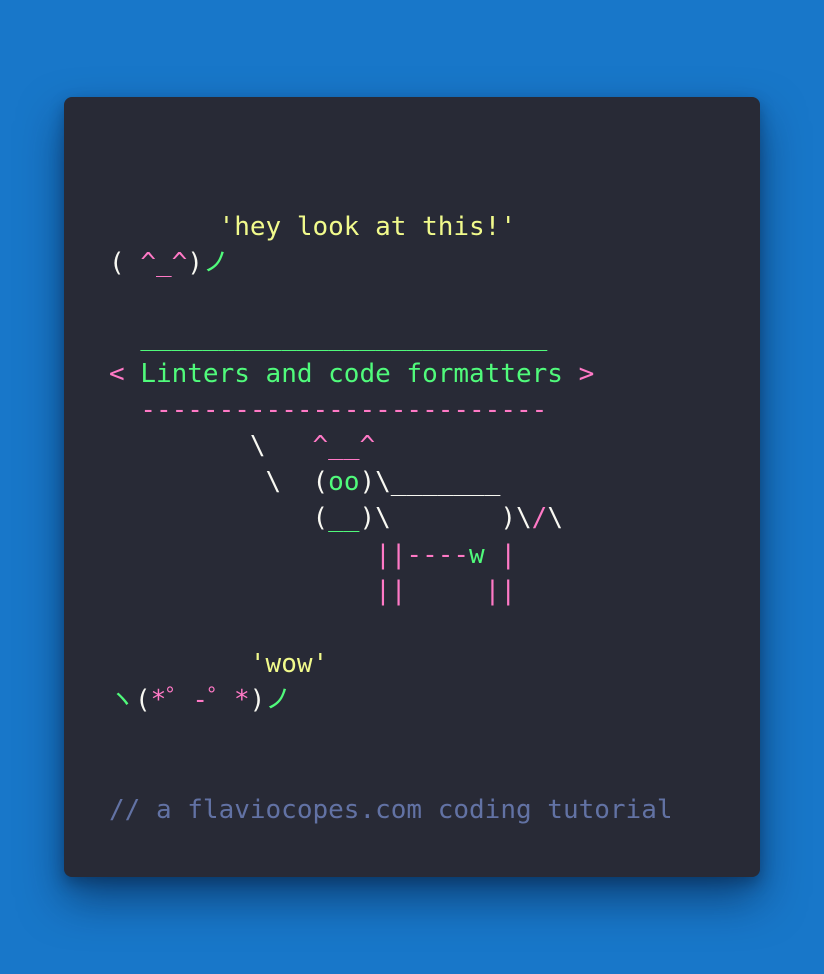 The image size is (824, 974). I want to click on cow-line-3: (__)\ )\/\, so click(336, 518).